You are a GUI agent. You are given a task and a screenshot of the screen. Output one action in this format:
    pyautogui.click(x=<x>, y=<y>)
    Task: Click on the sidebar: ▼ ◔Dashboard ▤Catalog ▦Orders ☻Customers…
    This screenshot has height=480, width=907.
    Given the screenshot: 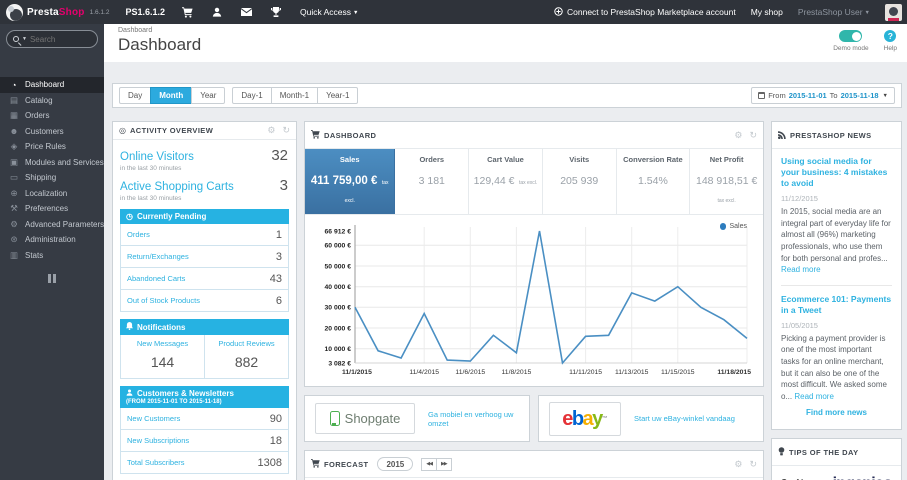 What is the action you would take?
    pyautogui.click(x=52, y=252)
    